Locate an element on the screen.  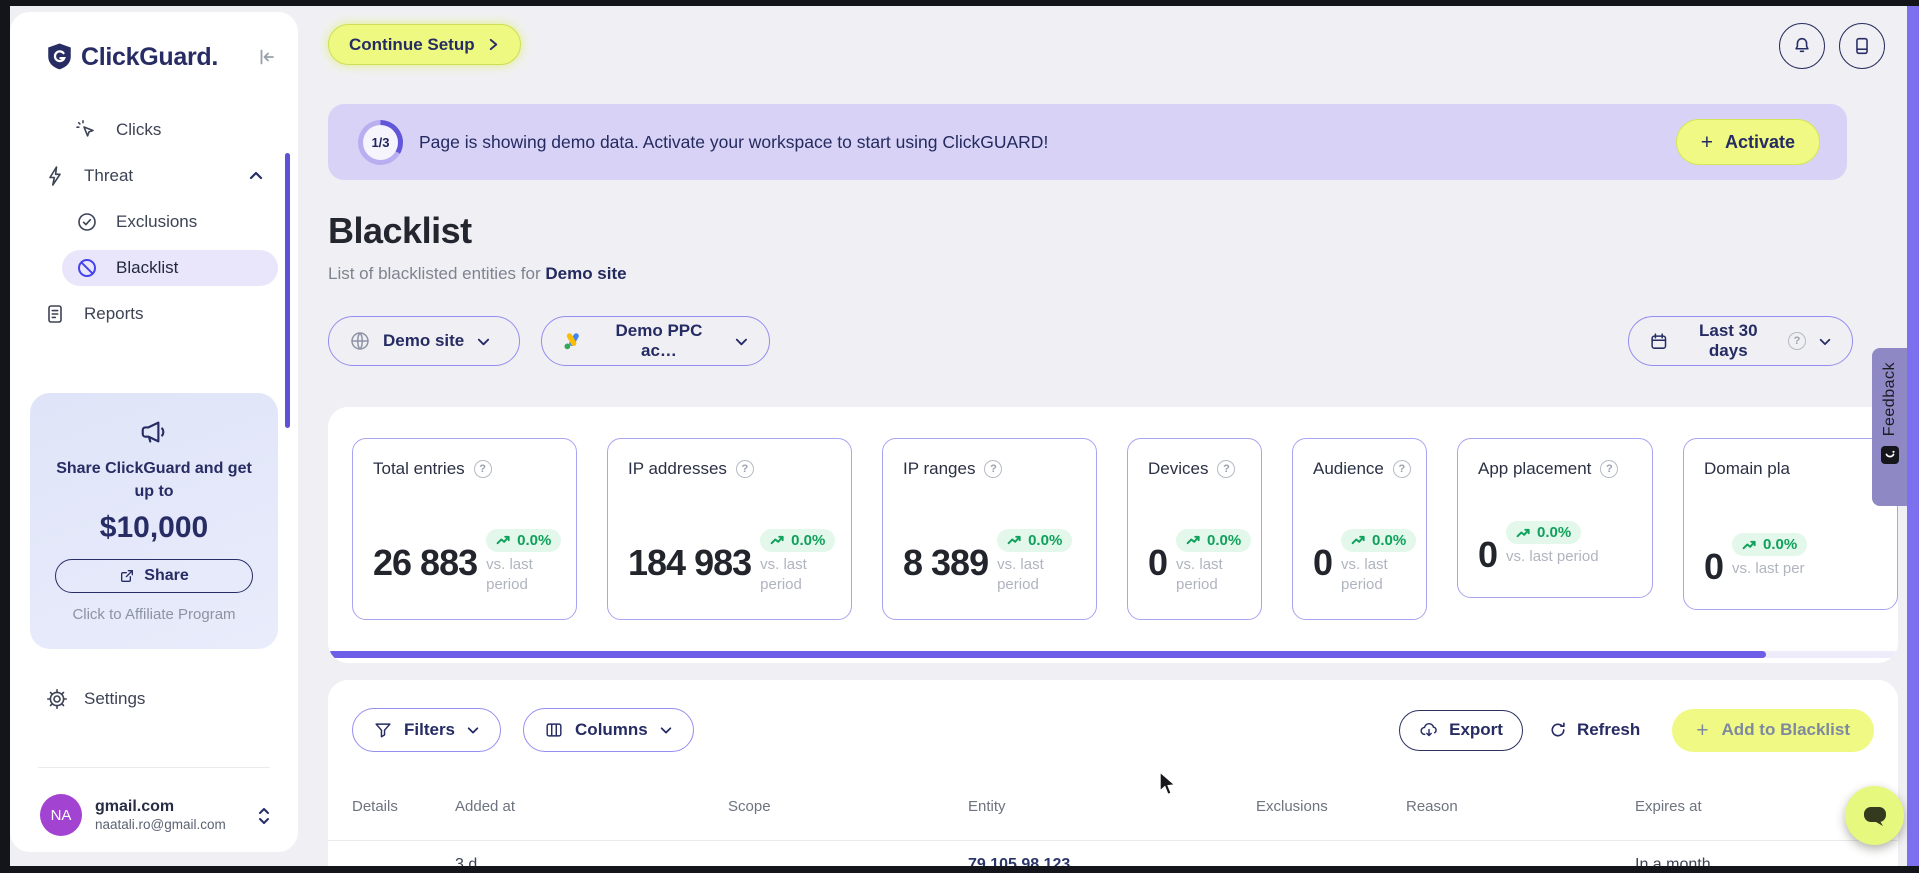
window-frame-top is located at coordinates (959, 3).